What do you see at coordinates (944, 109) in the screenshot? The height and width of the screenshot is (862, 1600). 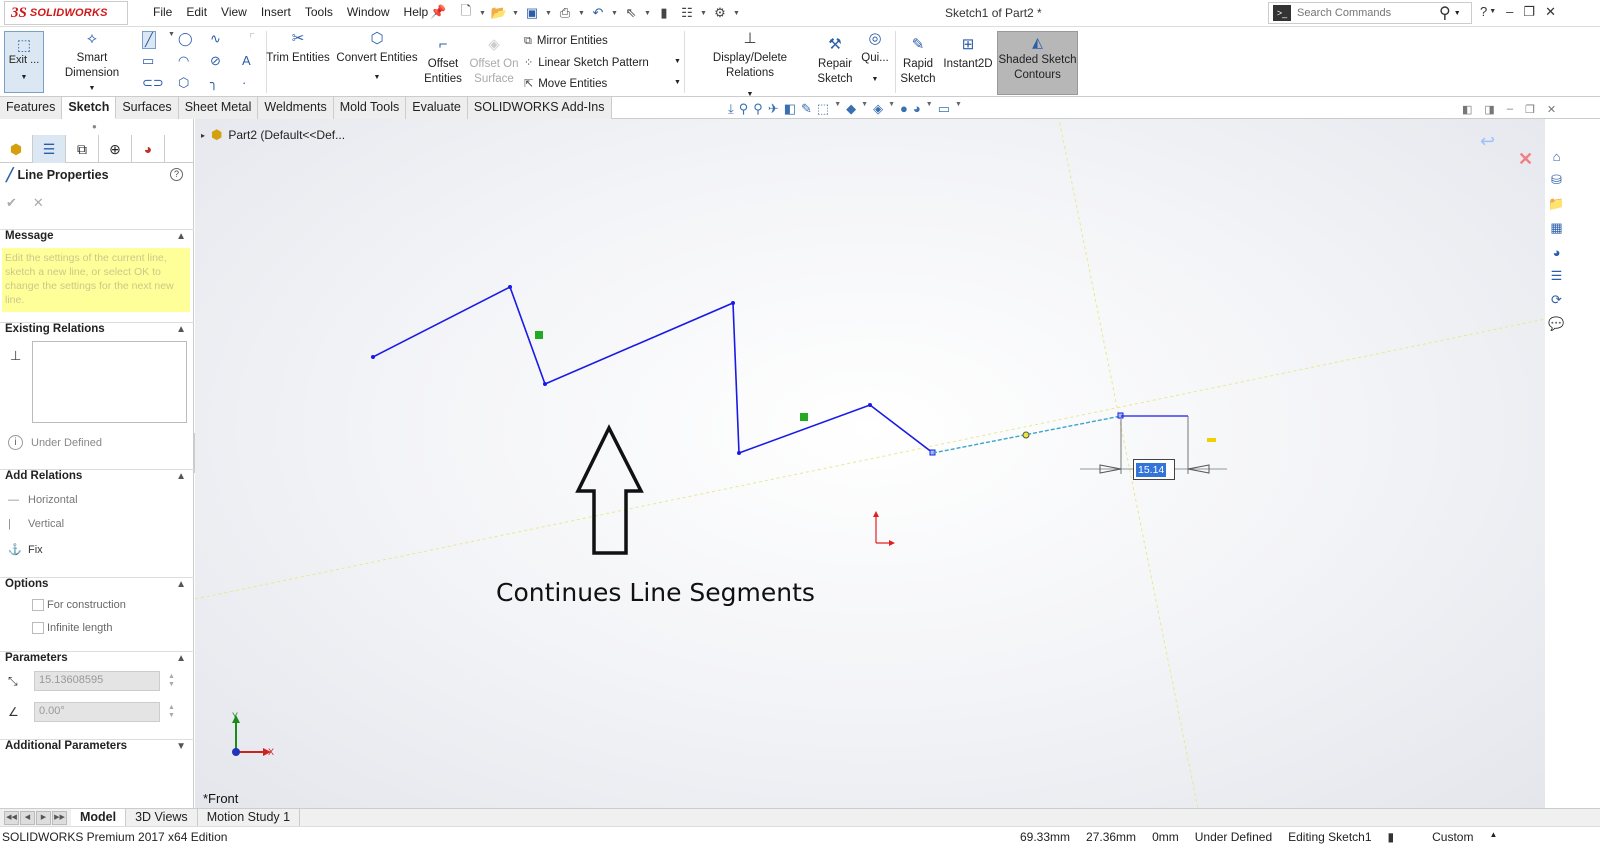 I see `view-settings-icon: ▭` at bounding box center [944, 109].